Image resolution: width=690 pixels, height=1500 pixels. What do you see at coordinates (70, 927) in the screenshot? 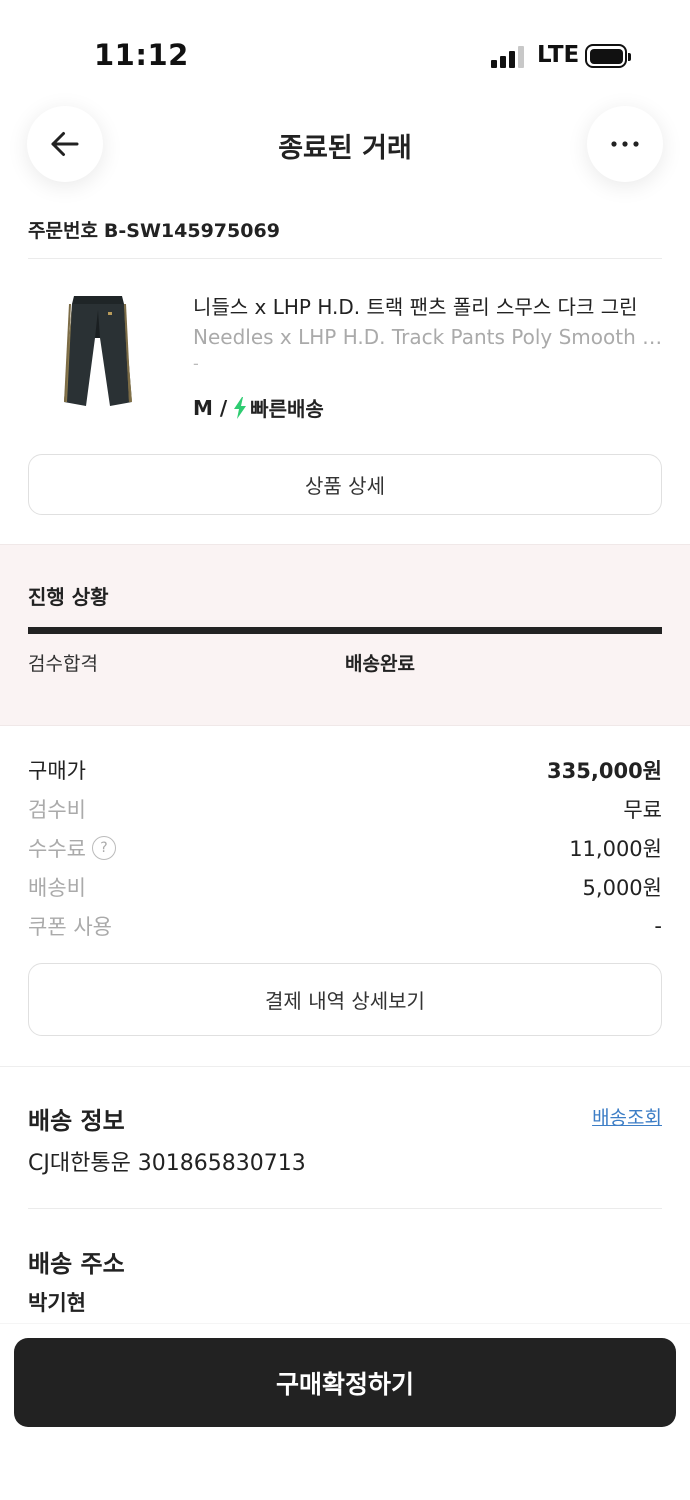
I see `coupon-label: 쿠폰 사용` at bounding box center [70, 927].